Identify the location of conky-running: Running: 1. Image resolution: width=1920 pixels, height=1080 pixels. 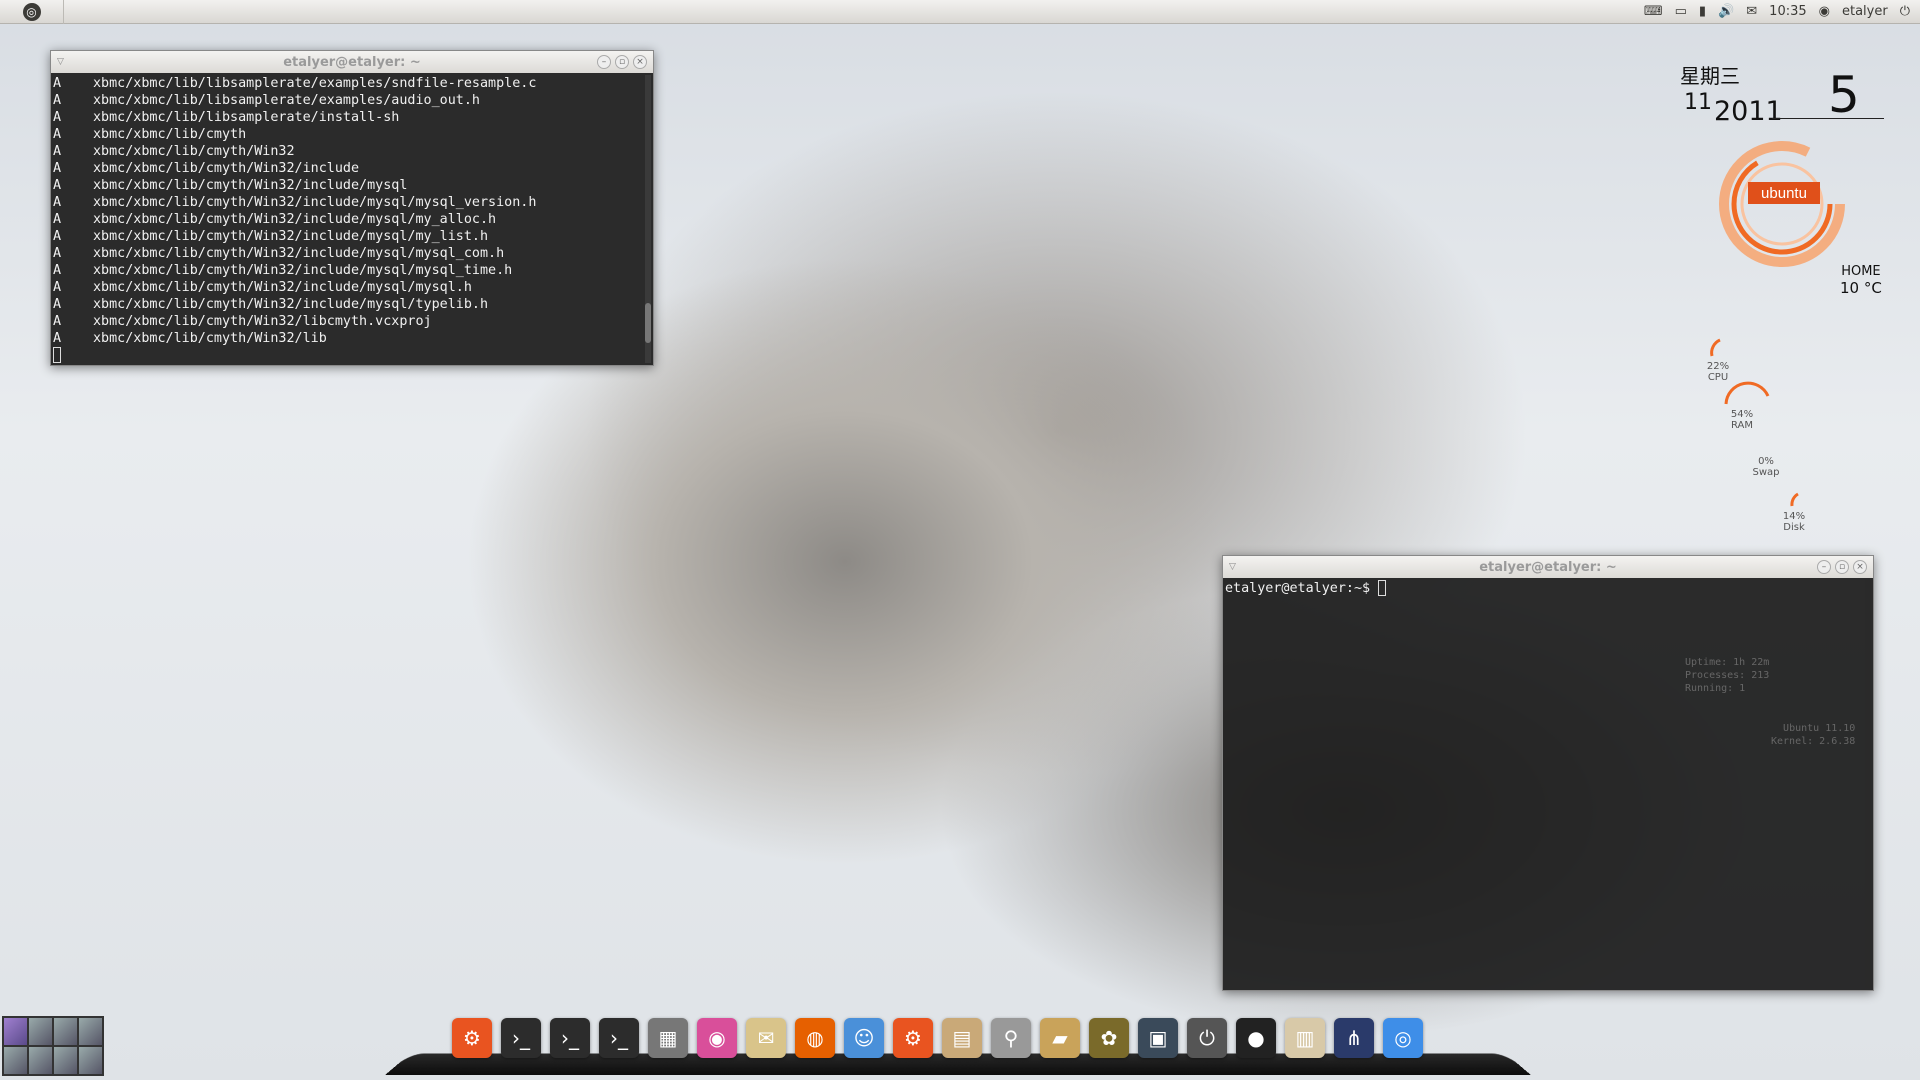
(1715, 688).